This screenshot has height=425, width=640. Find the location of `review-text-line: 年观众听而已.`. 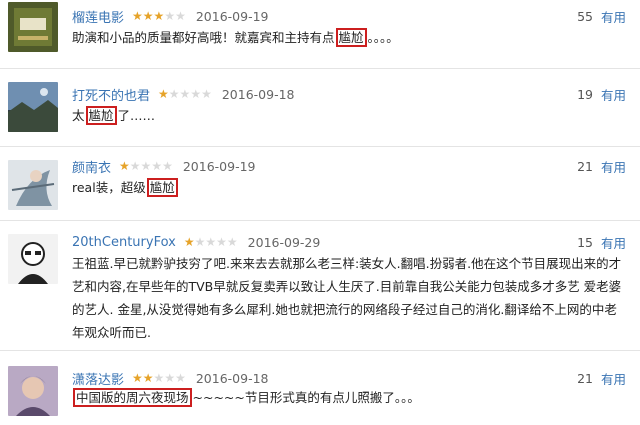

review-text-line: 年观众听而已. is located at coordinates (111, 332).